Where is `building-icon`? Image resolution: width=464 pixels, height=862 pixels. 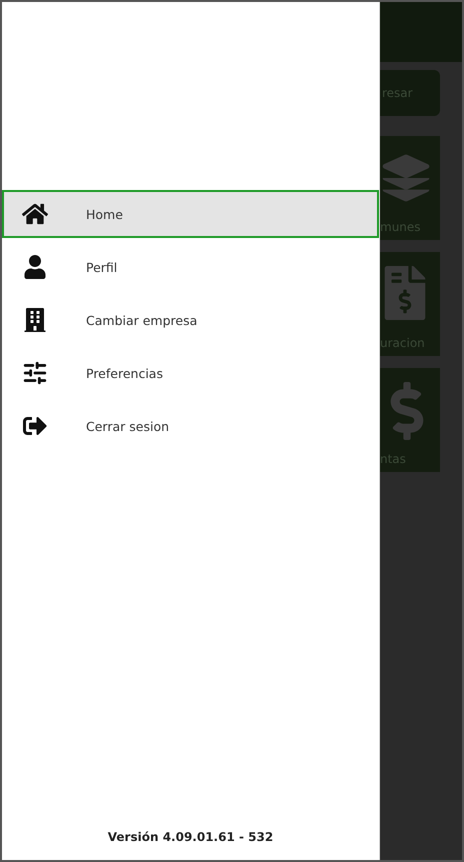
building-icon is located at coordinates (35, 320).